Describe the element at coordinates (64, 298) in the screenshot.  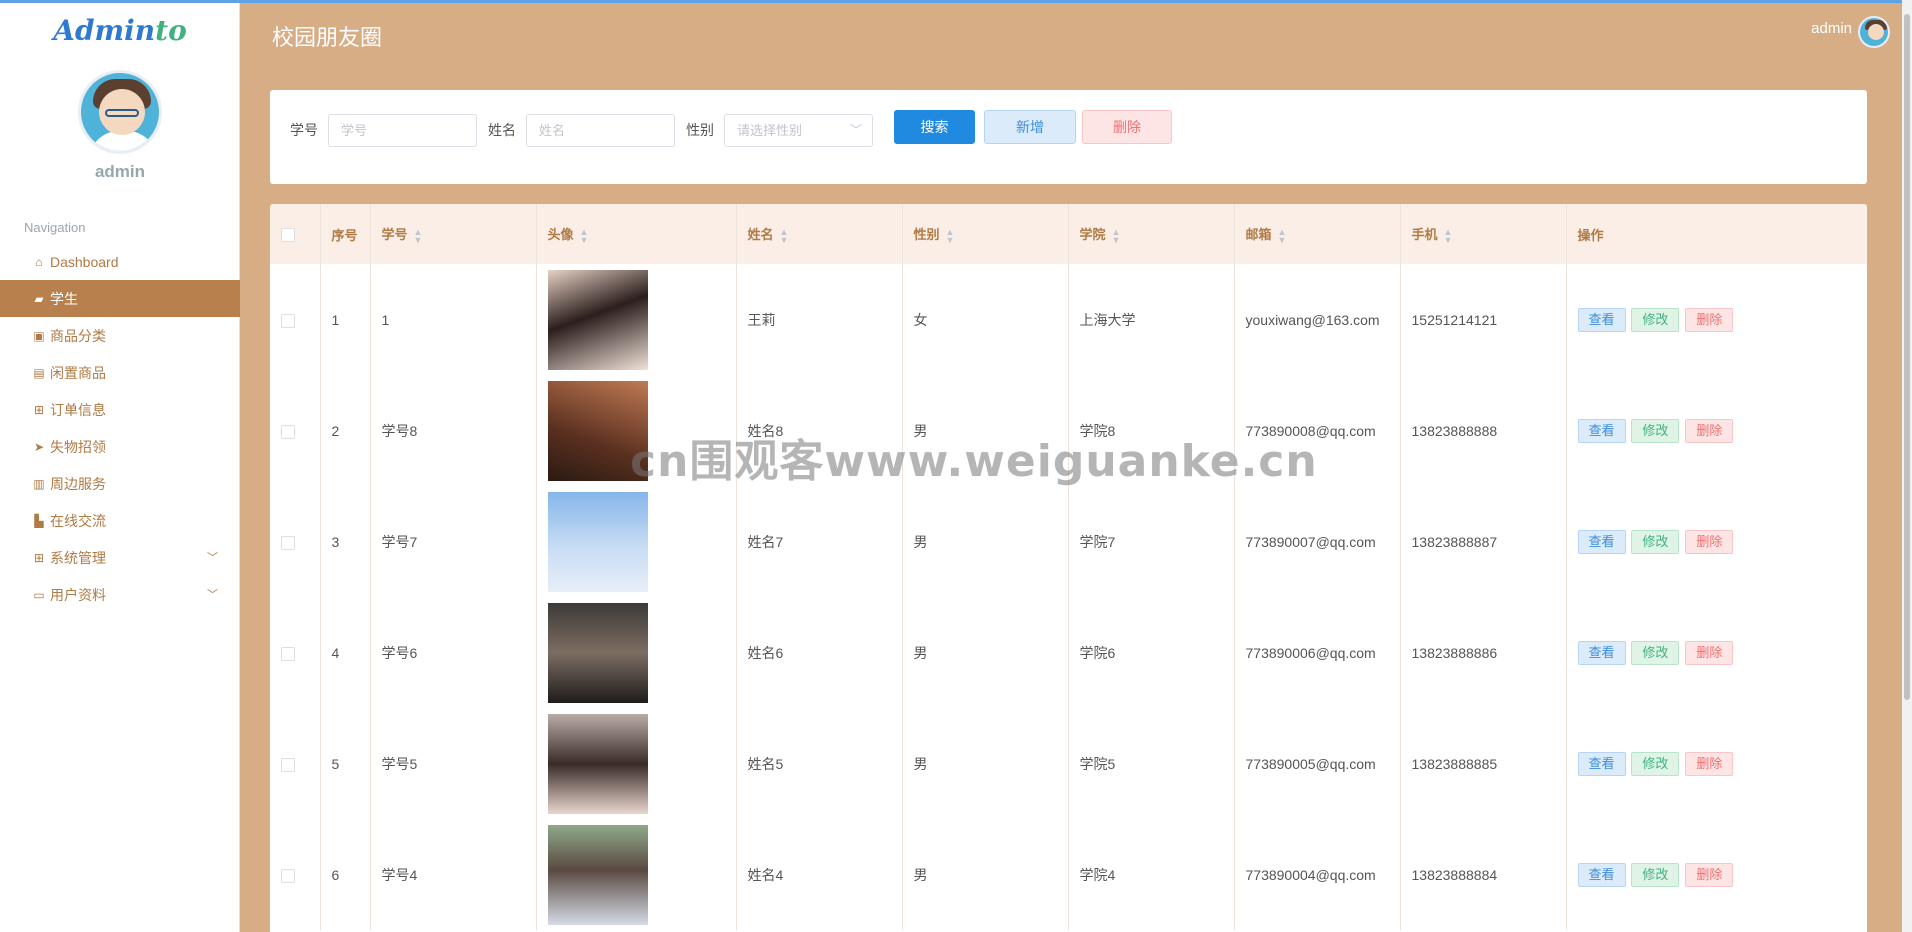
I see `sidebar-item-label: 学生` at that location.